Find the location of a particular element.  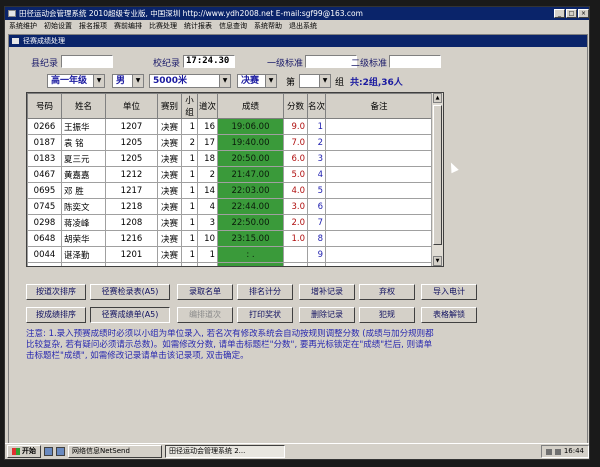

cell-result: 22:50.00 is located at coordinates (250, 222).